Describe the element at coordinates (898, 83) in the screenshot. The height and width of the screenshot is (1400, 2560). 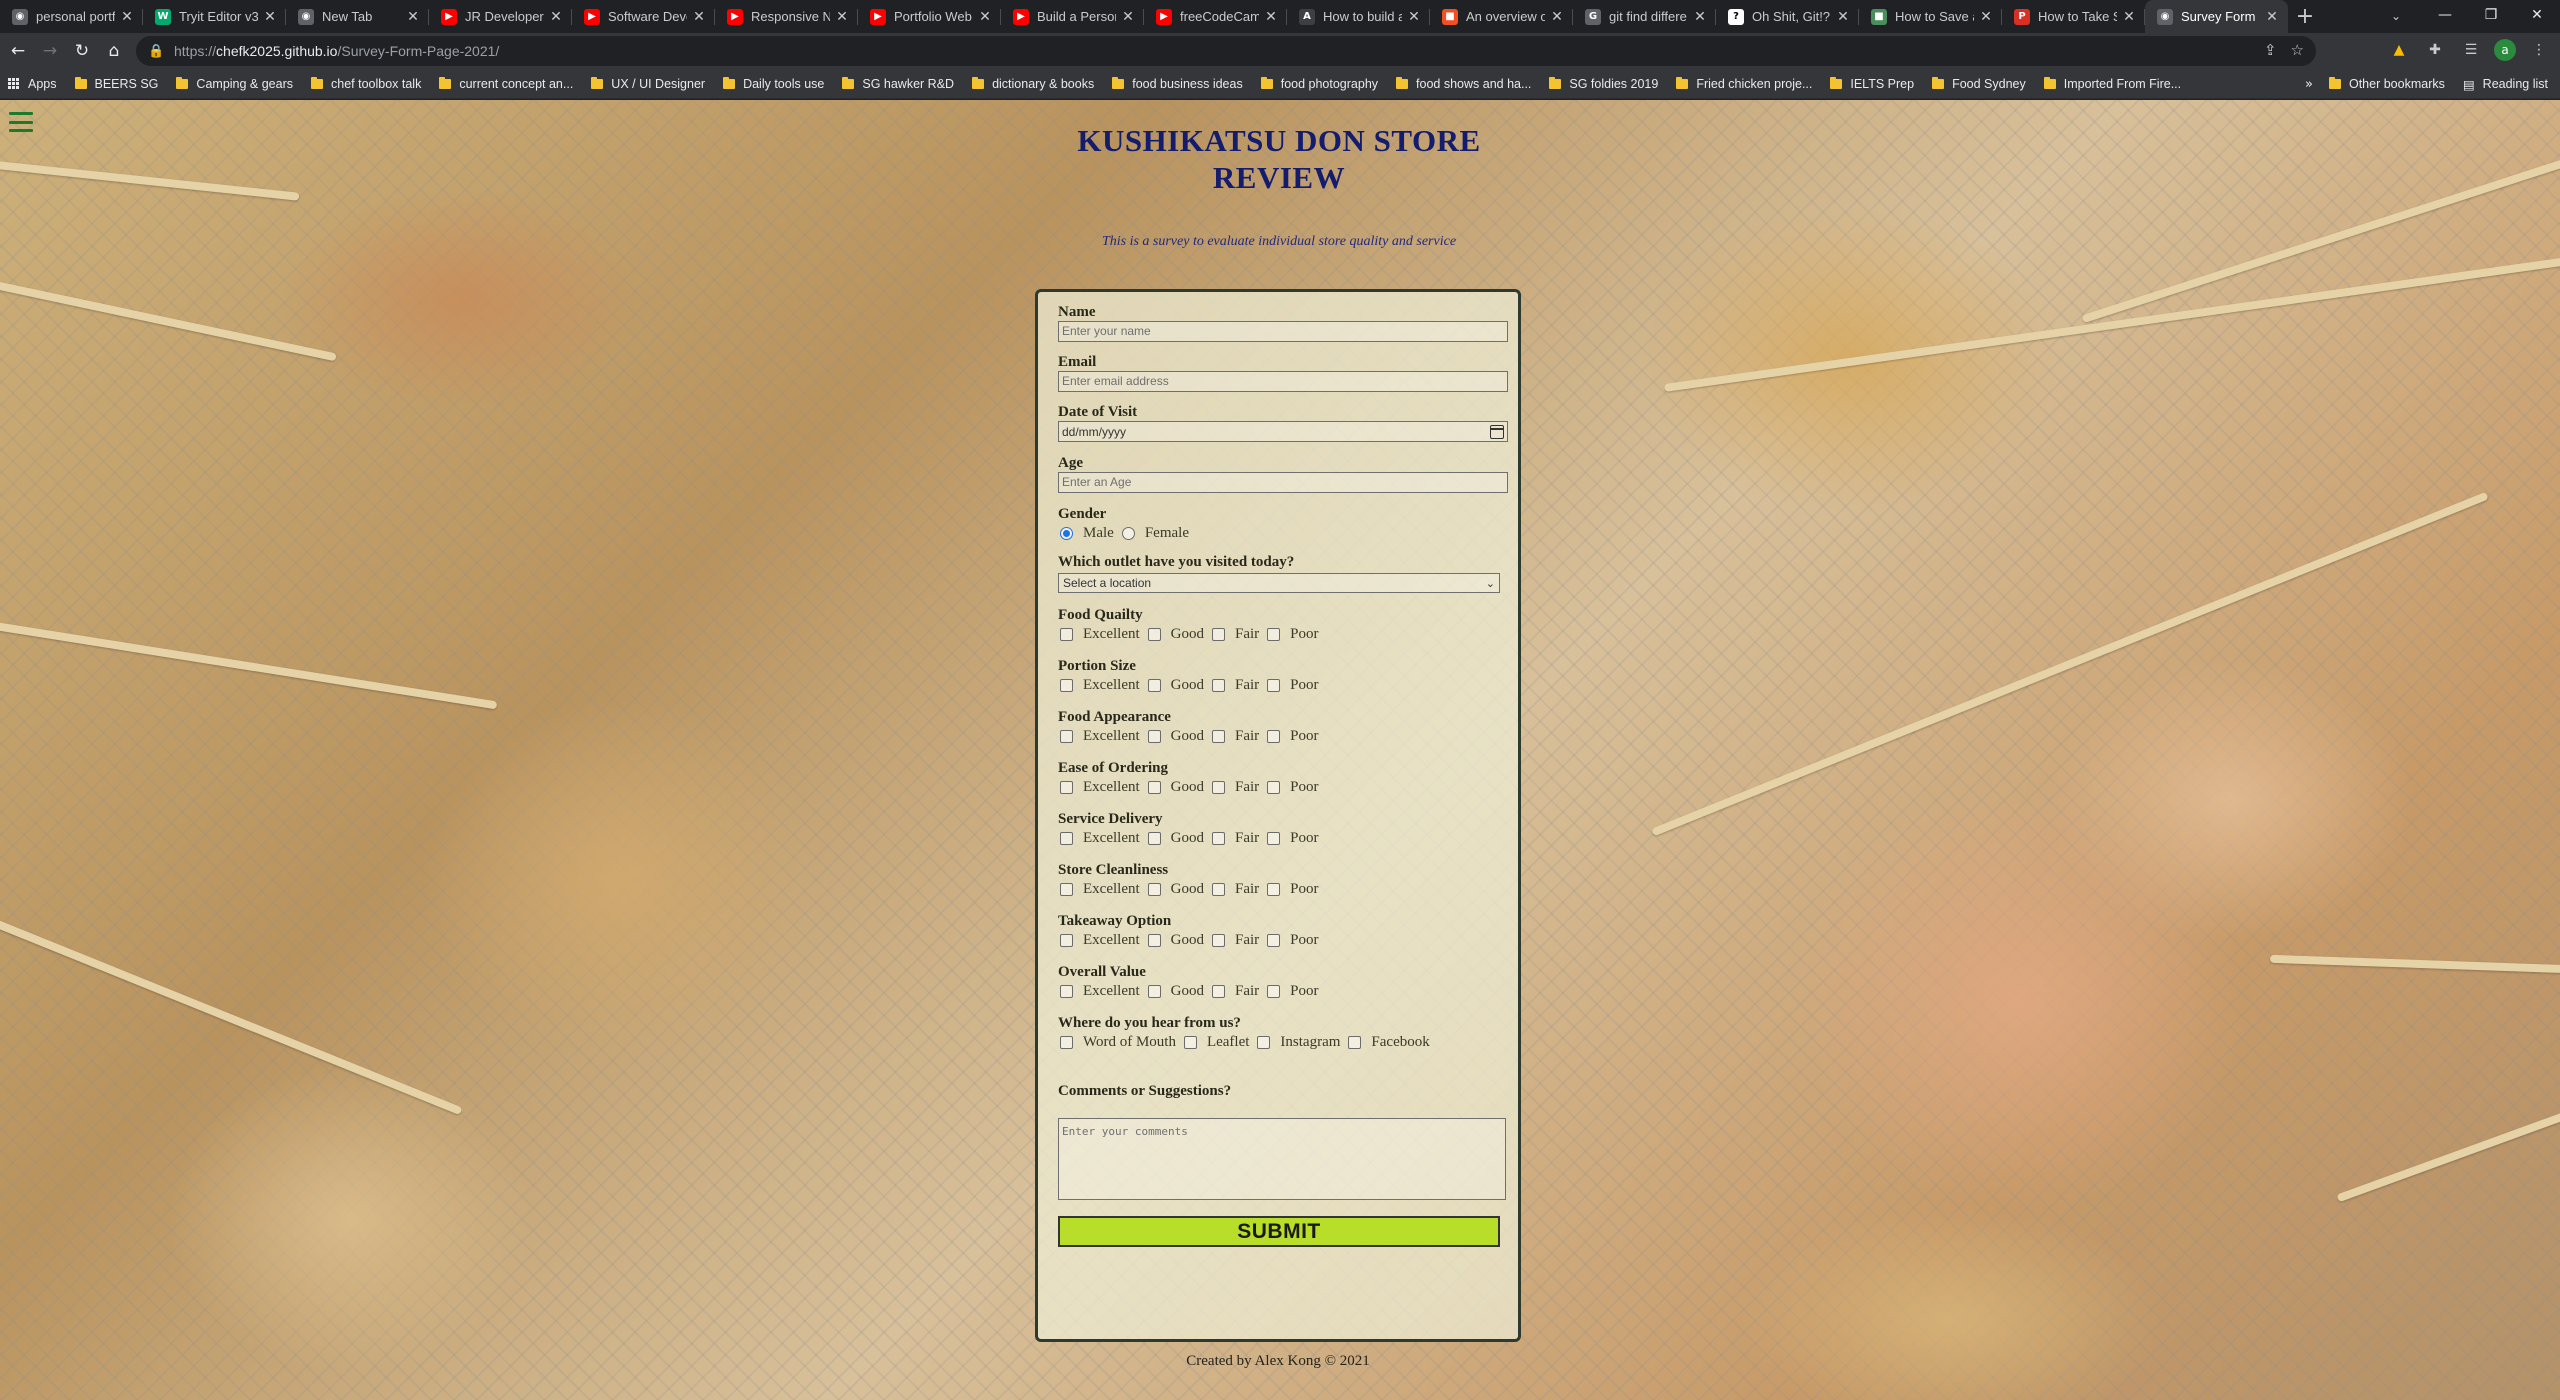
I see `bookmark-folder: SG hawker R&D` at that location.